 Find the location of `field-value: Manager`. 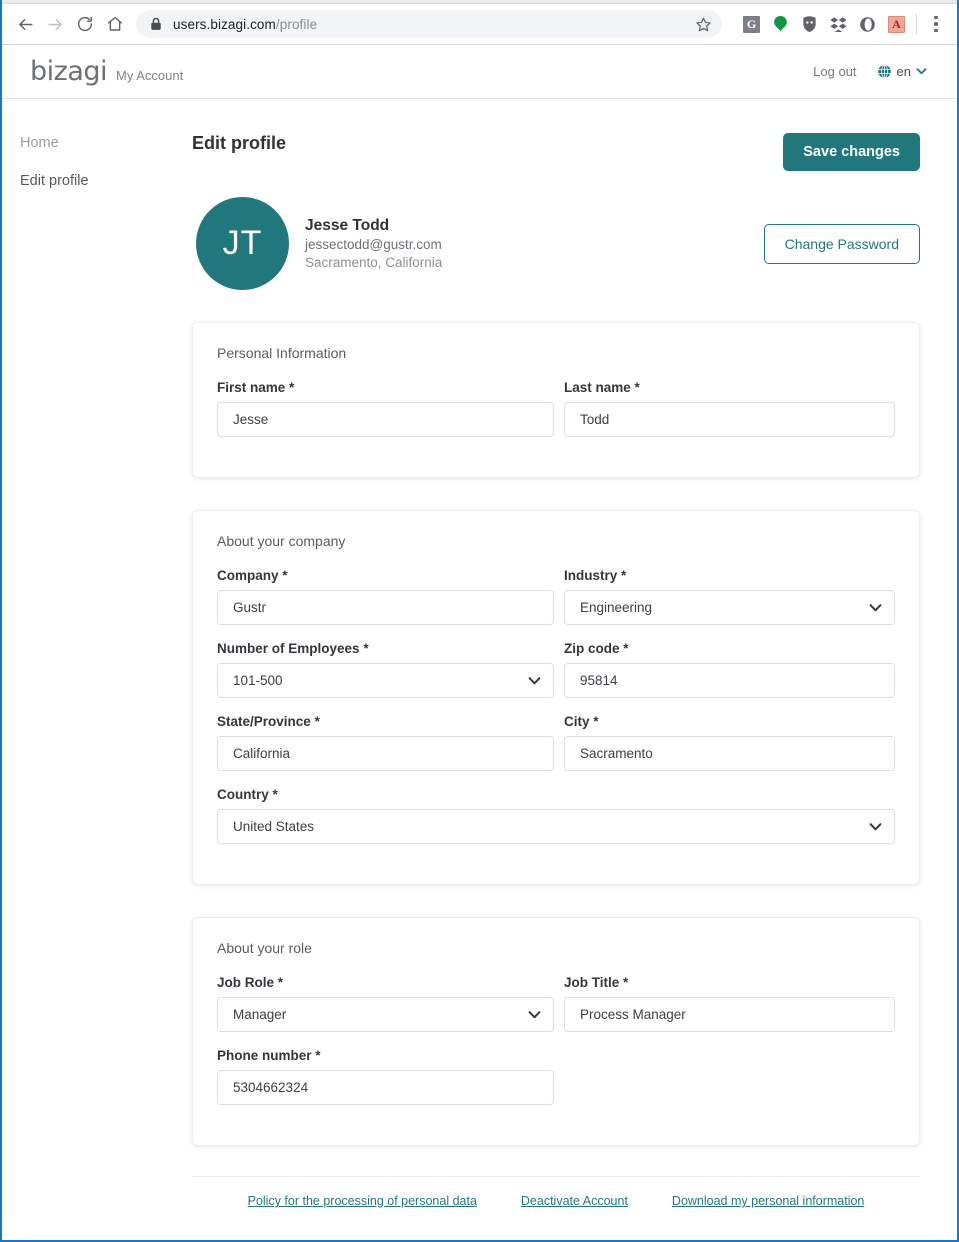

field-value: Manager is located at coordinates (260, 1014).